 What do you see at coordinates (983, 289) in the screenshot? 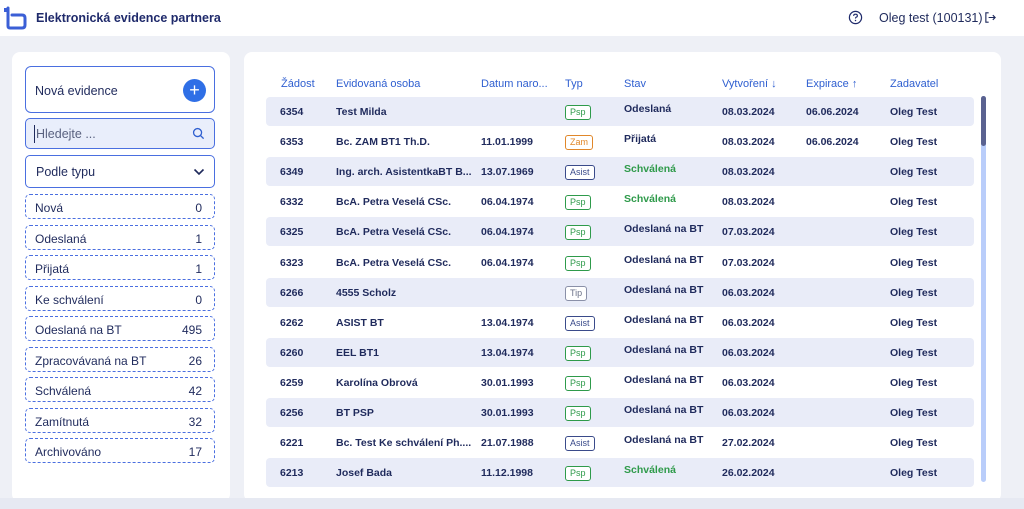
I see `table-scrollbar` at bounding box center [983, 289].